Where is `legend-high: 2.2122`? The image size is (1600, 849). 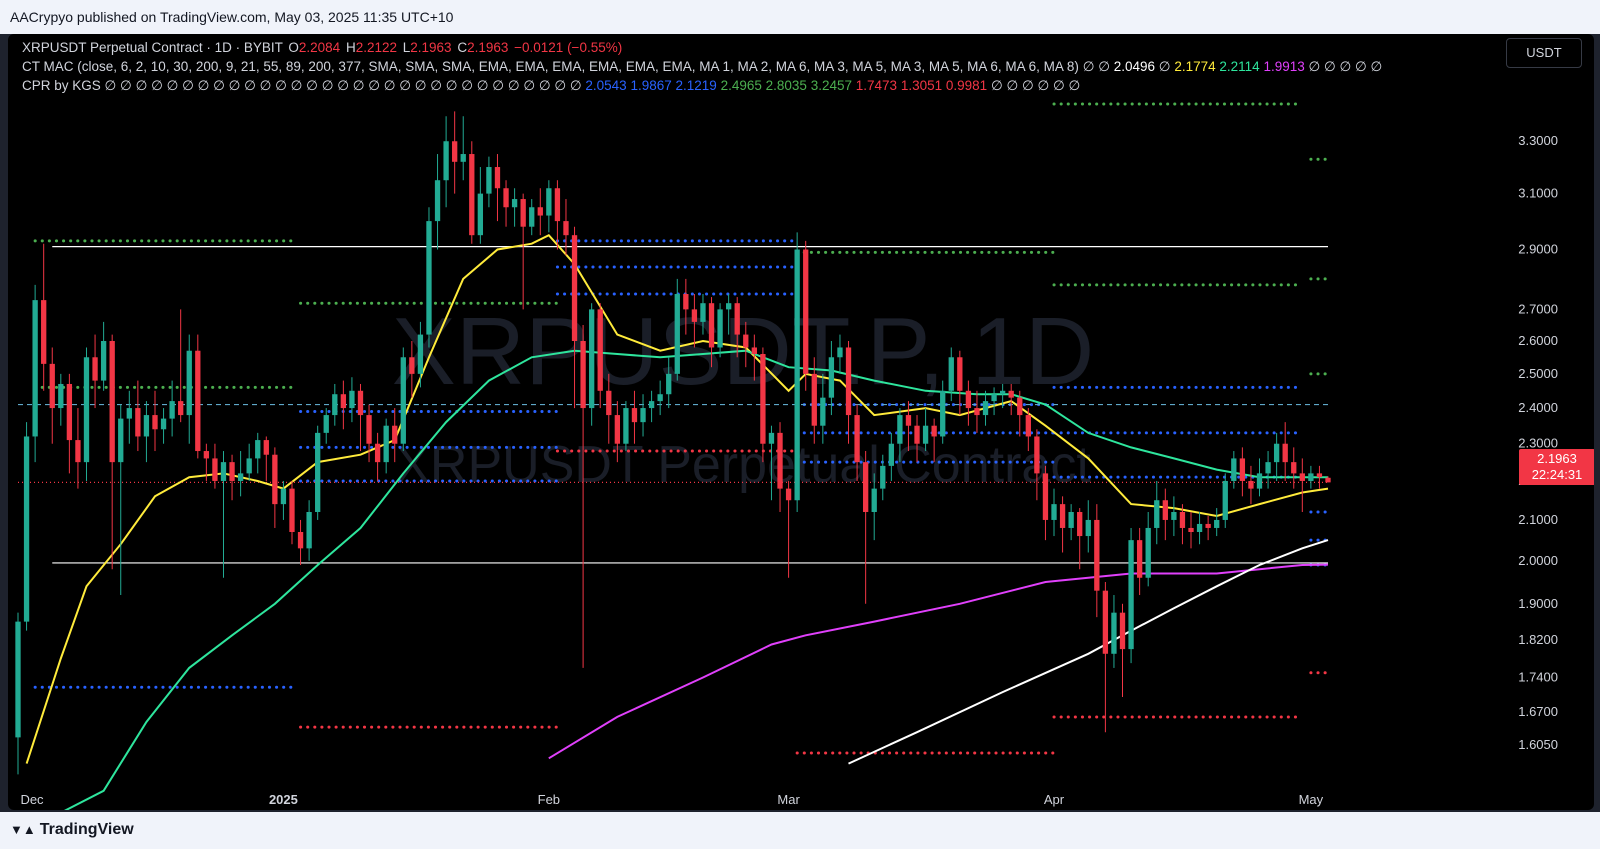 legend-high: 2.2122 is located at coordinates (376, 47).